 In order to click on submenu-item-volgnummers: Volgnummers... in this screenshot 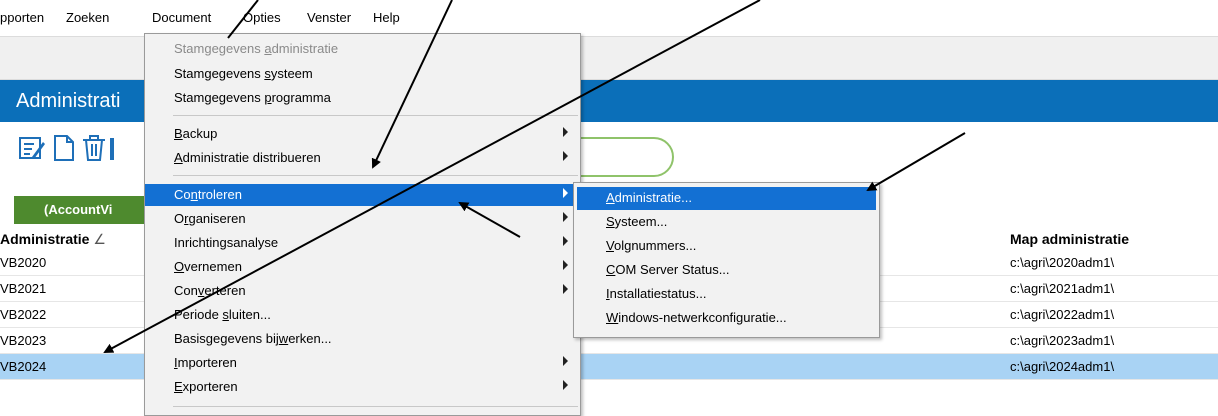, I will do `click(726, 246)`.